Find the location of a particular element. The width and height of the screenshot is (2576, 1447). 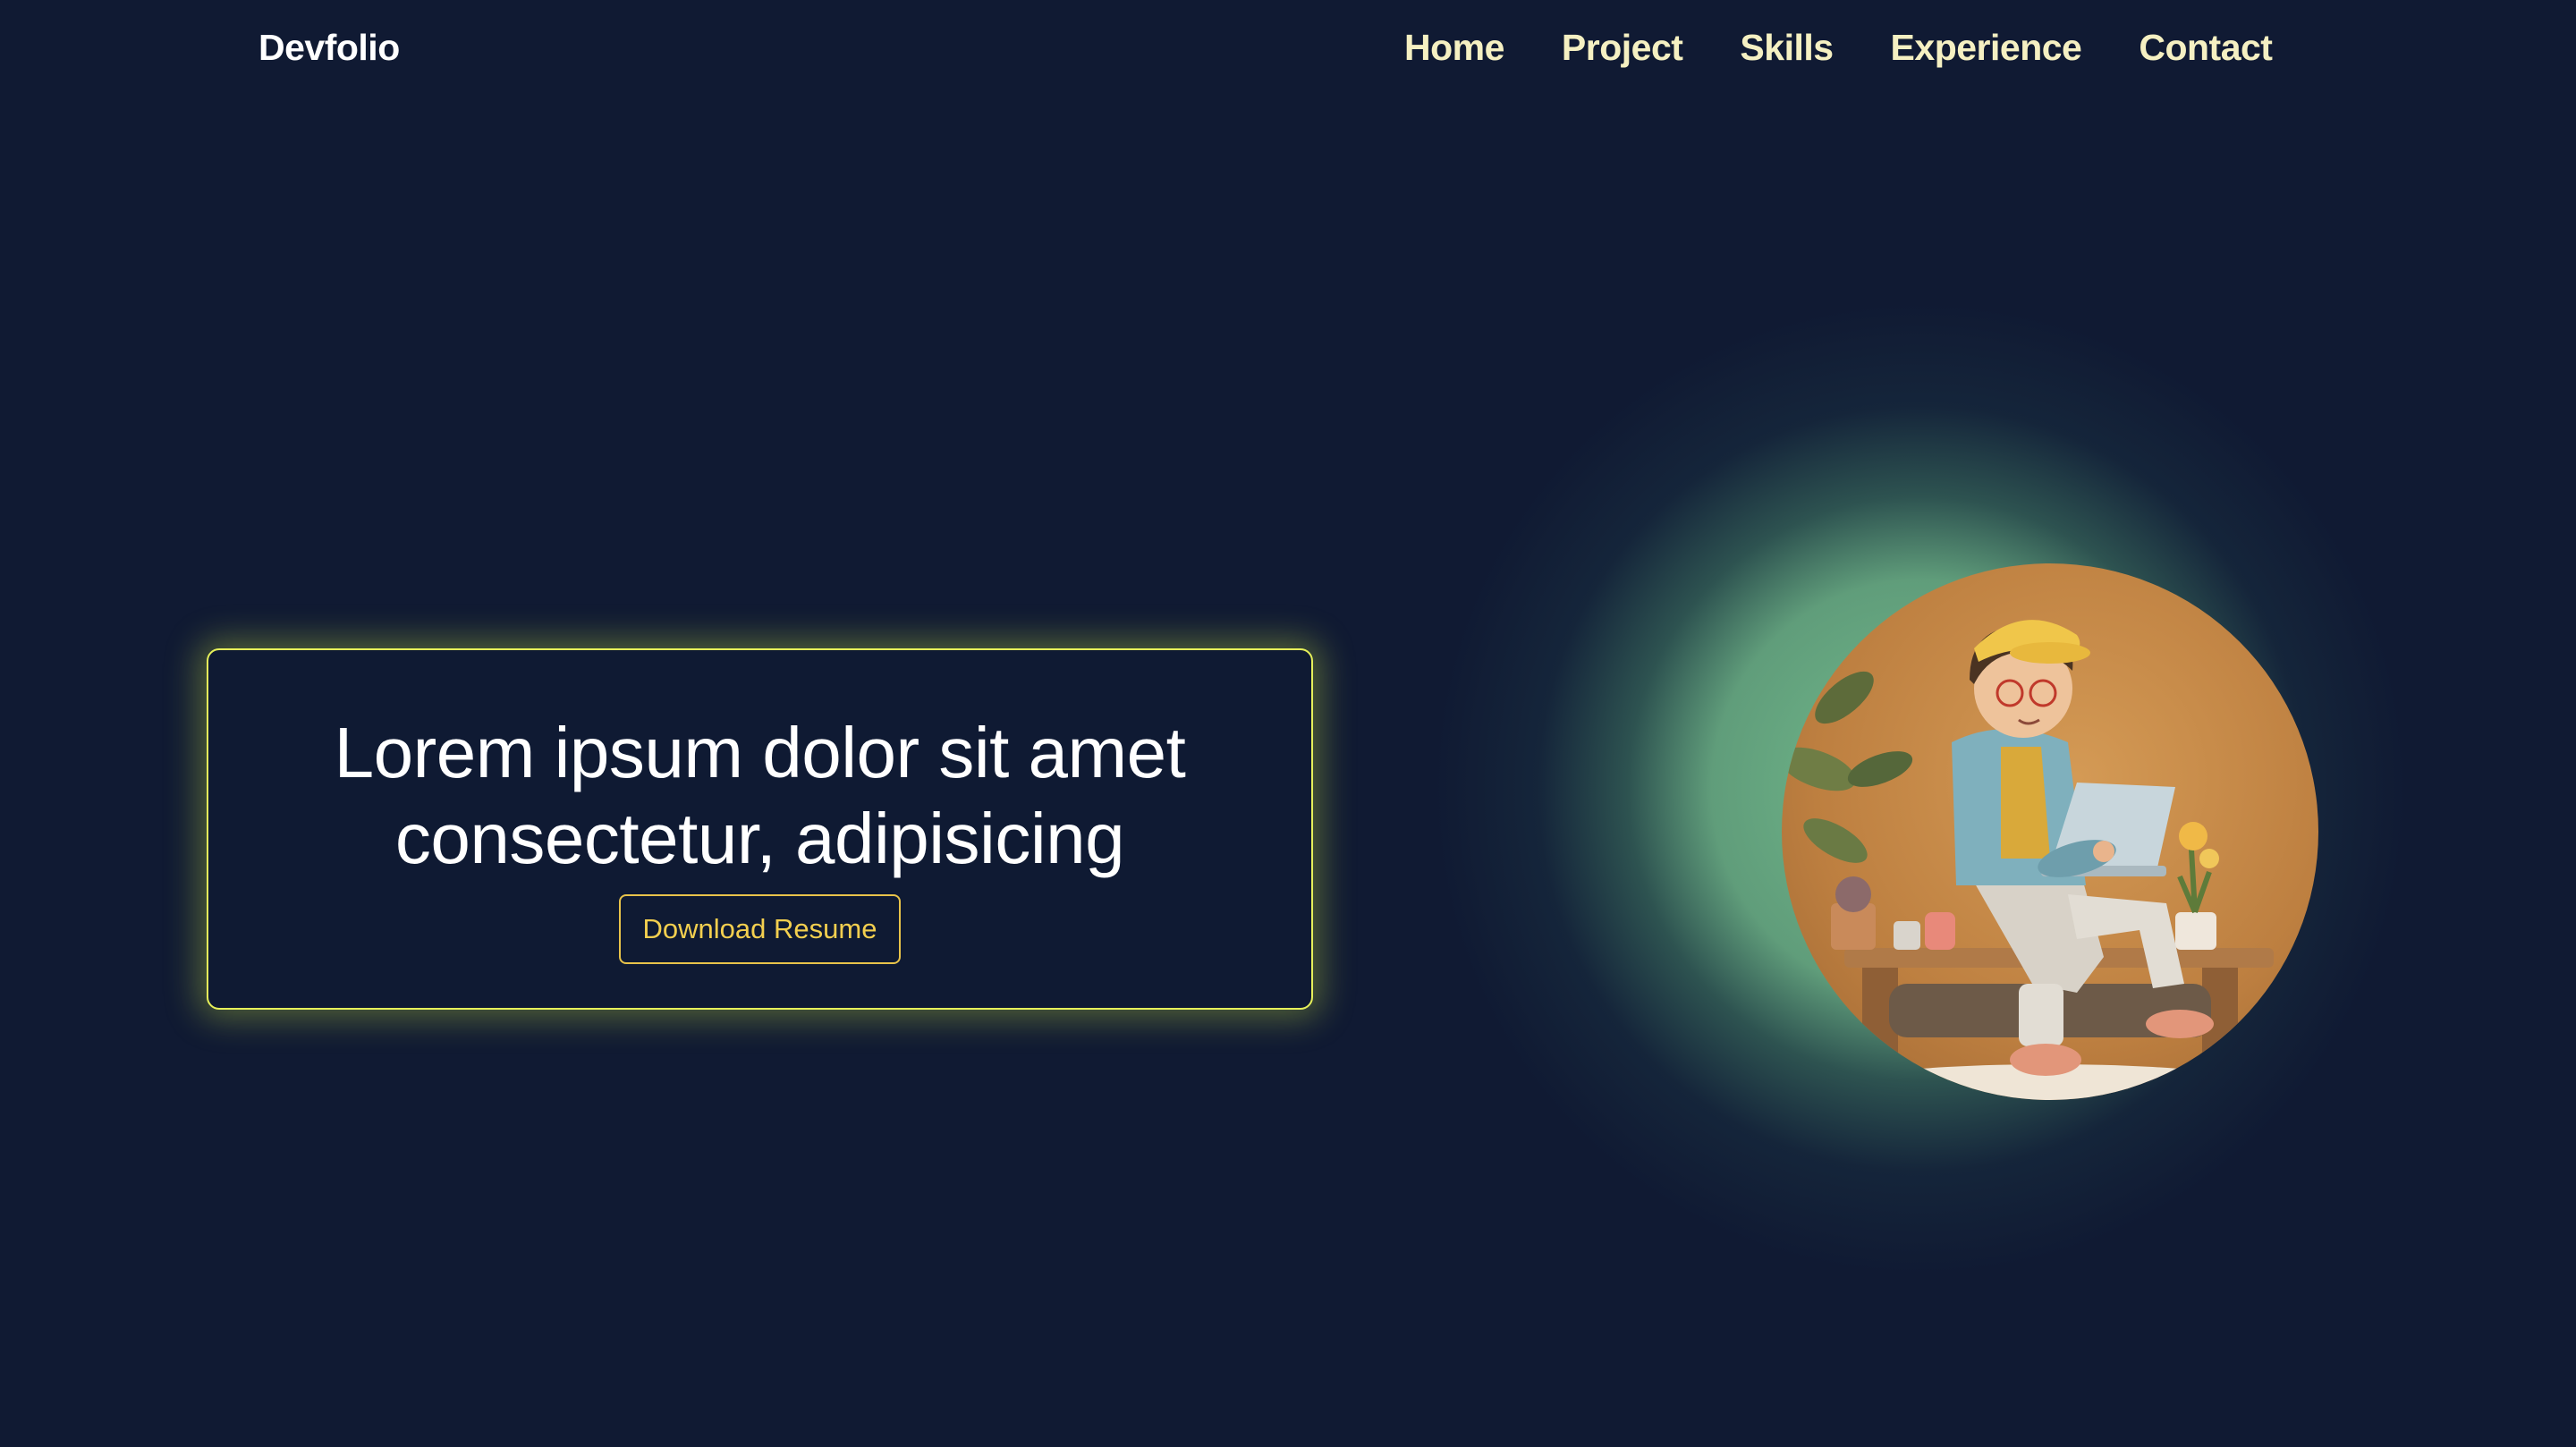

developer-avatar-icon is located at coordinates (2050, 831).